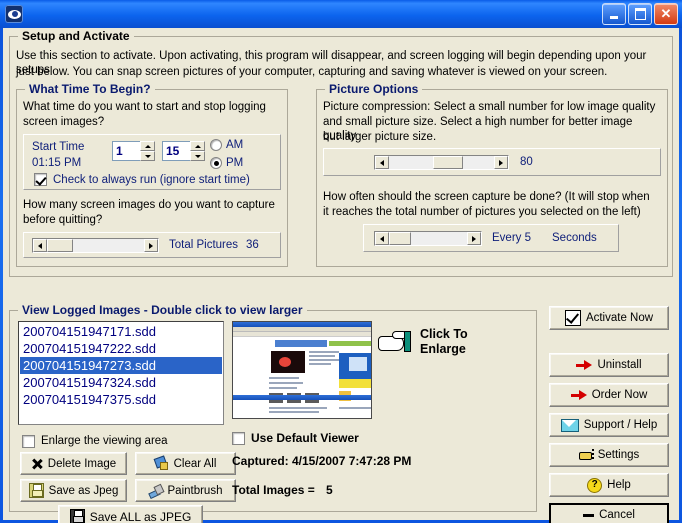 Image resolution: width=682 pixels, height=523 pixels. I want to click on frequency-slider, so click(428, 238).